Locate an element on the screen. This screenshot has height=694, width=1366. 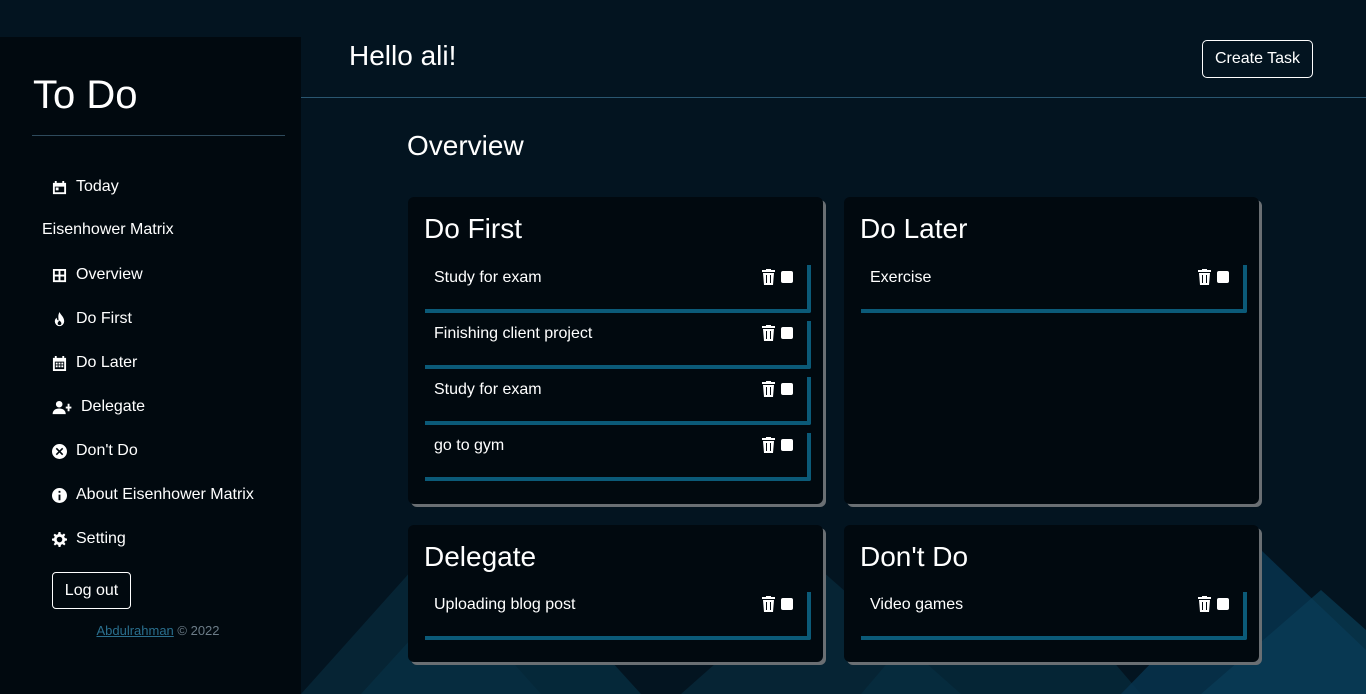
sidebar-item-delegate: Delegate is located at coordinates (98, 407).